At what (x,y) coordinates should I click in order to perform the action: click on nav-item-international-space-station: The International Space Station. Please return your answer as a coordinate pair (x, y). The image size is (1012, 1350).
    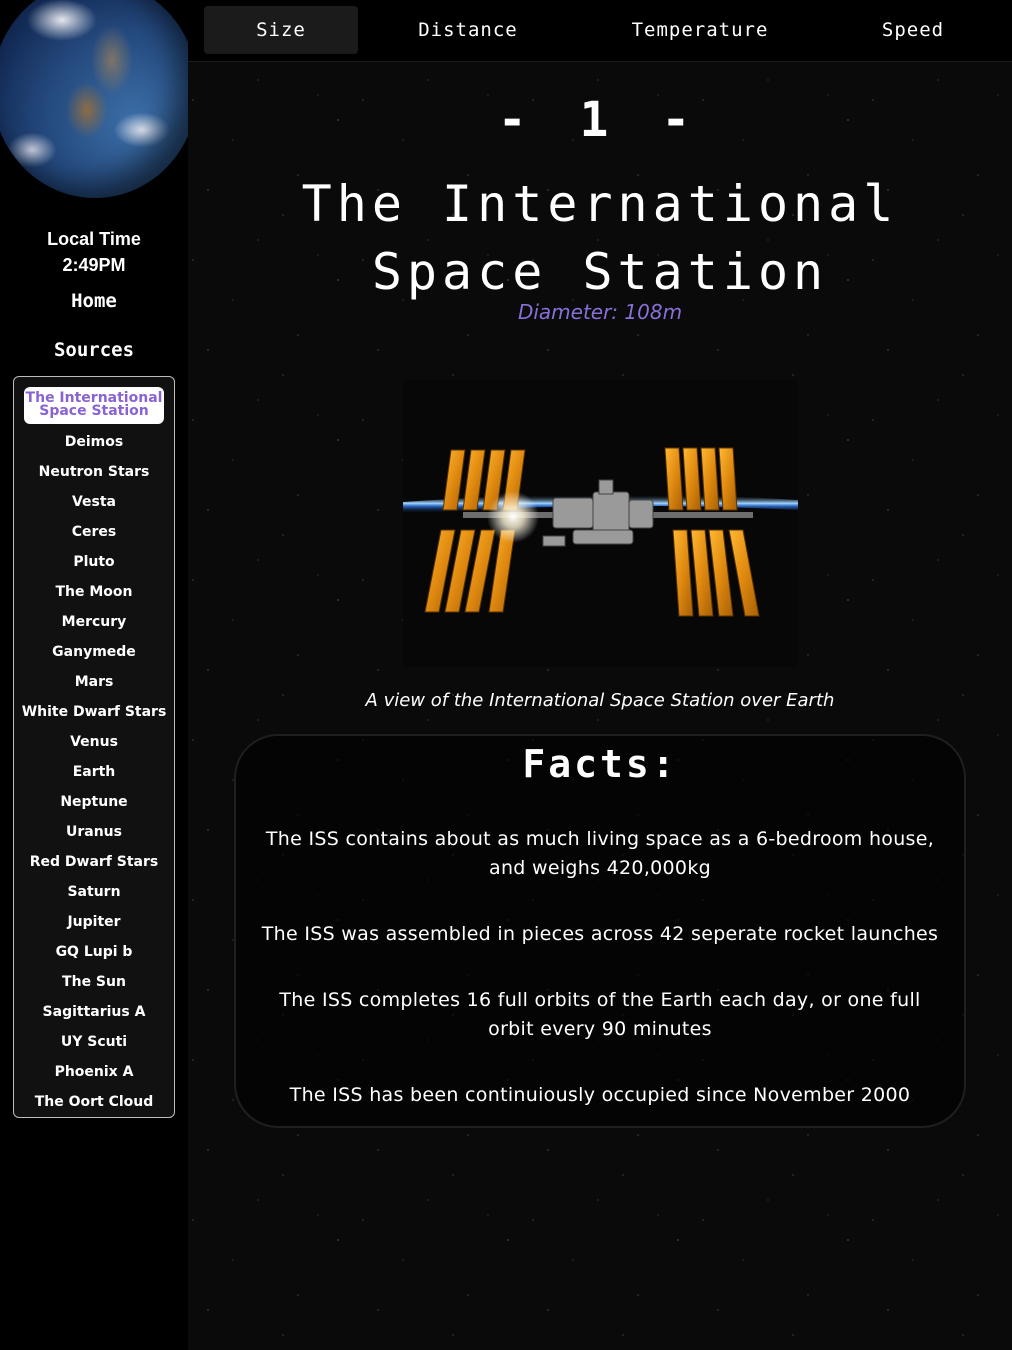
    Looking at the image, I should click on (94, 405).